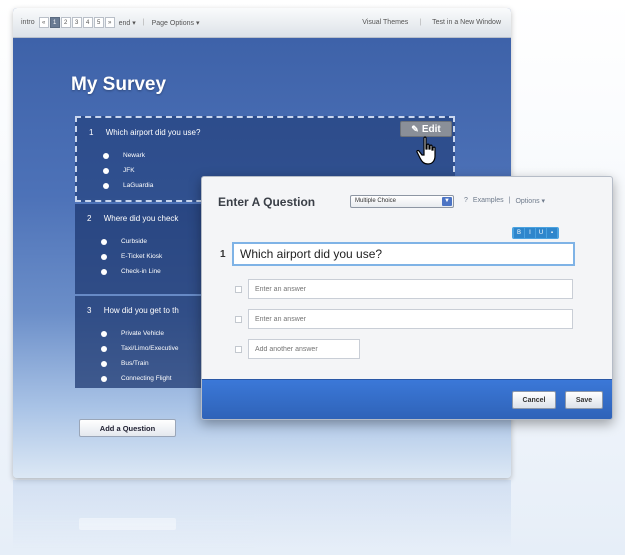 The height and width of the screenshot is (555, 625). Describe the element at coordinates (447, 201) in the screenshot. I see `dropdown-arrow-icon: ▼` at that location.